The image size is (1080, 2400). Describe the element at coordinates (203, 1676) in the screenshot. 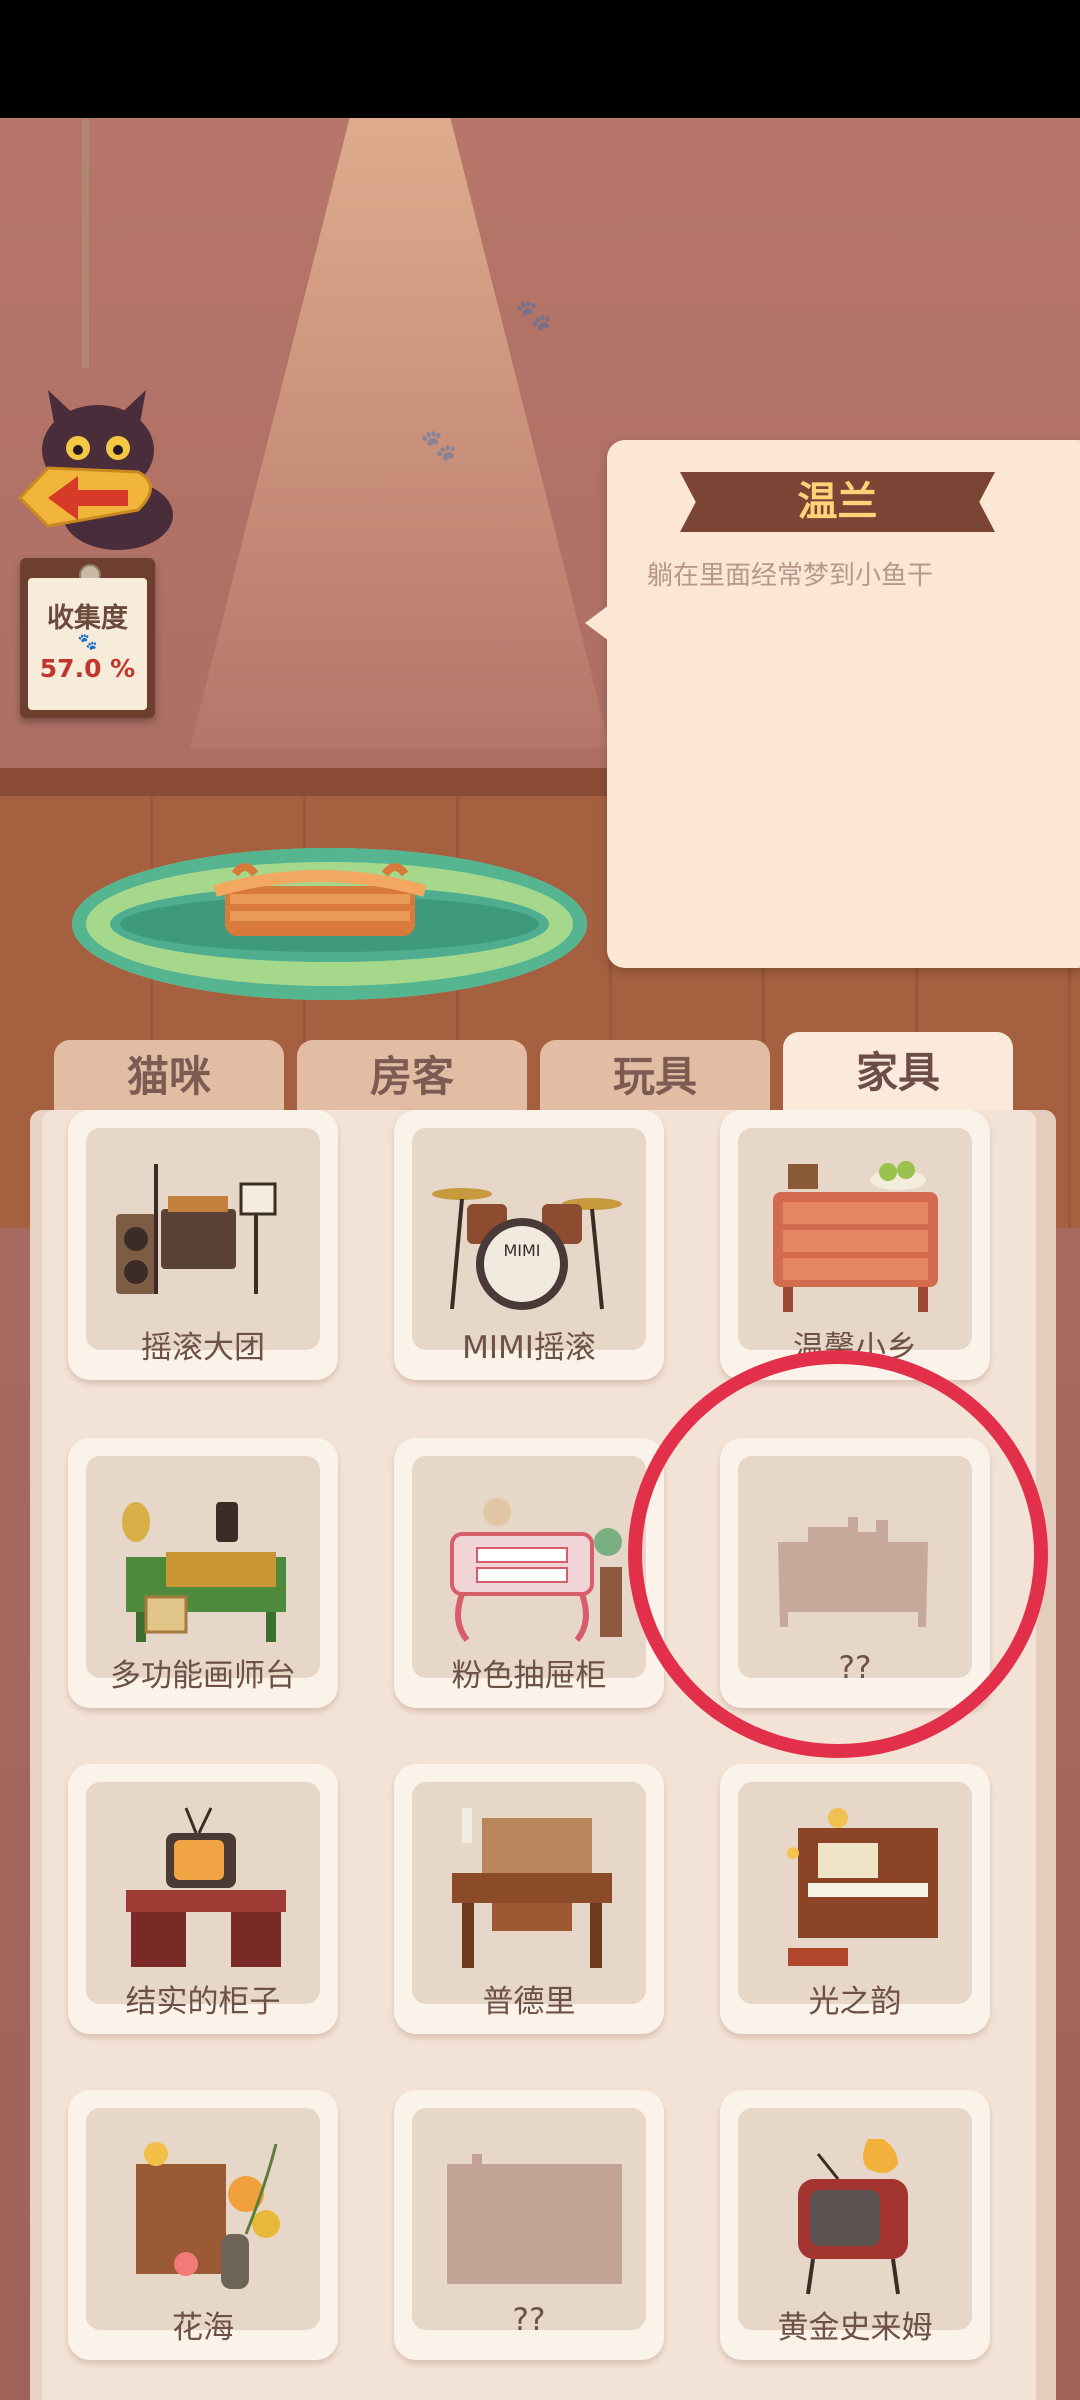

I see `item-name: 多功能画师台` at that location.